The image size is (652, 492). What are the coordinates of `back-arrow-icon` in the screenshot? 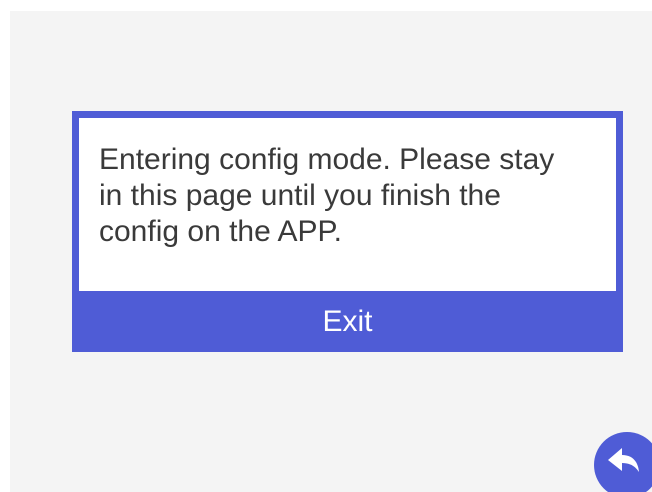 It's located at (623, 460).